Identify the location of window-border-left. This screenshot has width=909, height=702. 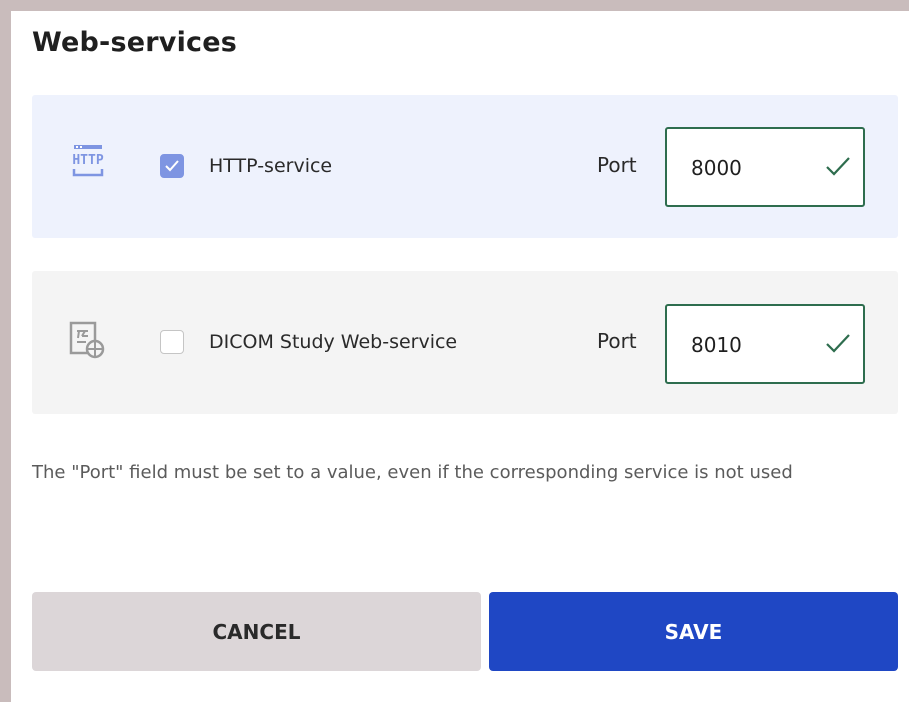
(5, 351).